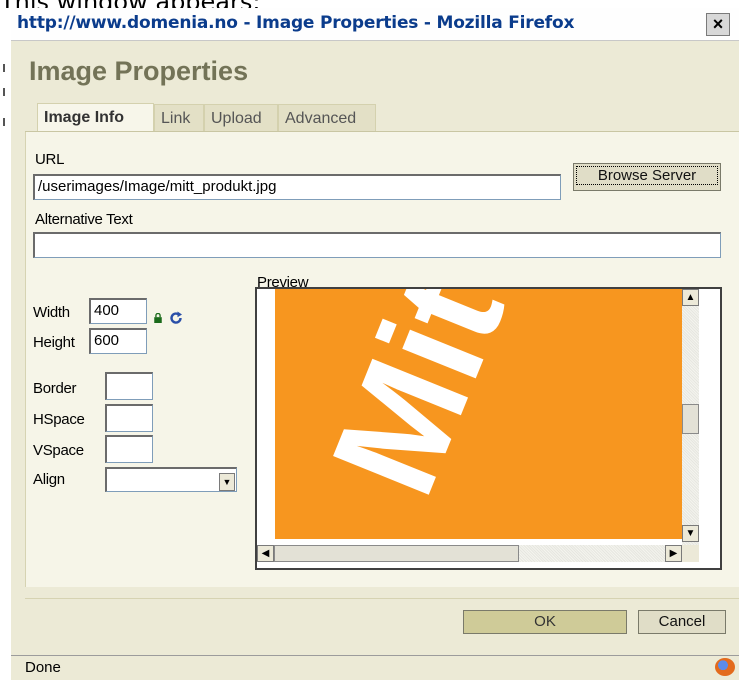  What do you see at coordinates (718, 24) in the screenshot?
I see `close-button: ×` at bounding box center [718, 24].